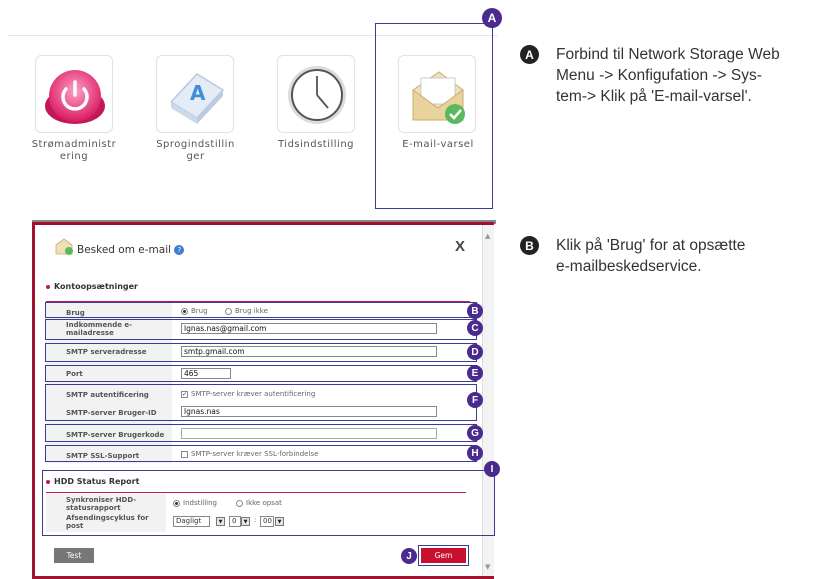 The image size is (839, 579). I want to click on step-badge-b: B, so click(529, 245).